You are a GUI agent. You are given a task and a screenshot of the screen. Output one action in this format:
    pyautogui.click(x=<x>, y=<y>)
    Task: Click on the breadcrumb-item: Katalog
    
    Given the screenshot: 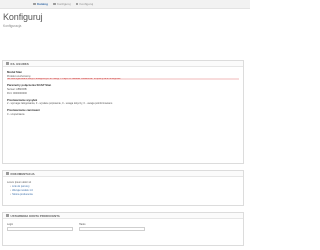 What is the action you would take?
    pyautogui.click(x=40, y=4)
    